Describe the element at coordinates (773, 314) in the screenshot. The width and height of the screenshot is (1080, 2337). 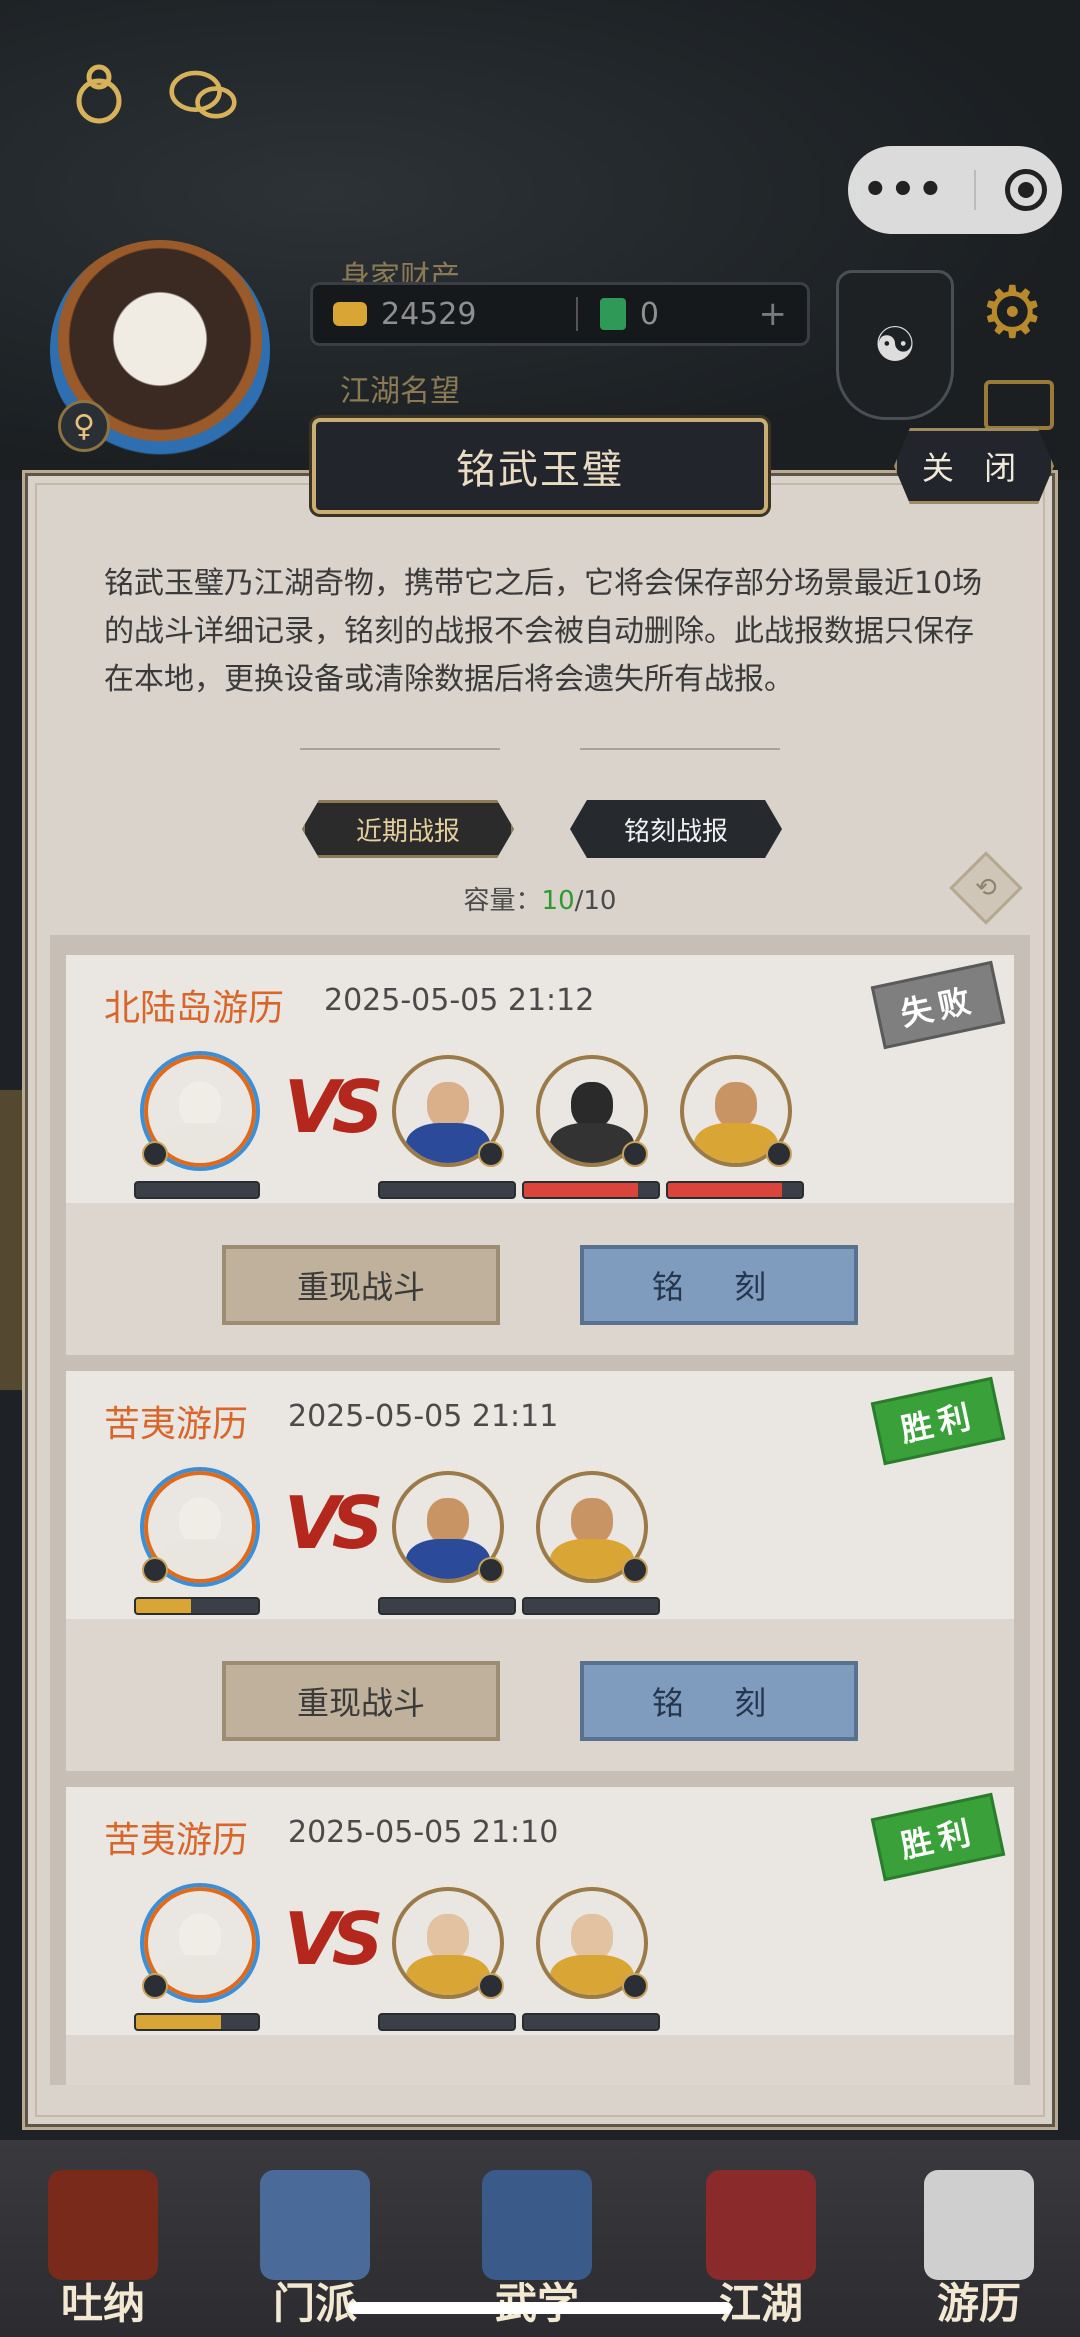
I see `add-currency-button: +` at that location.